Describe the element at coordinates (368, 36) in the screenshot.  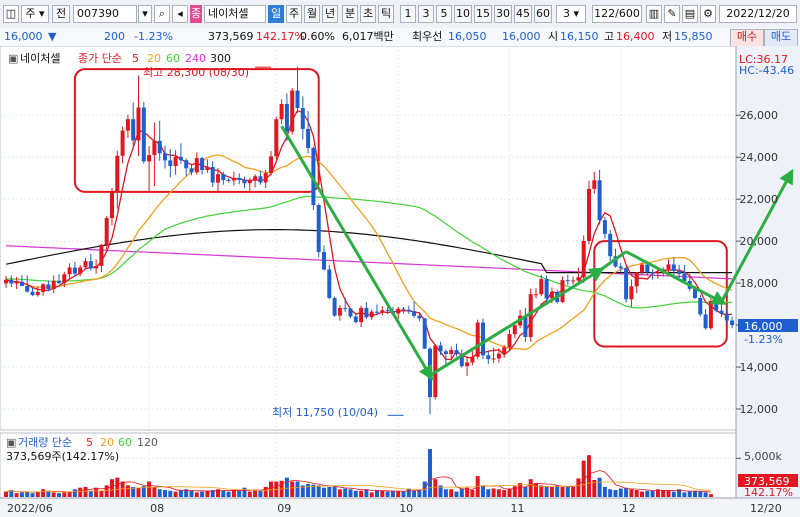
I see `trade-amount: 6,017백만` at that location.